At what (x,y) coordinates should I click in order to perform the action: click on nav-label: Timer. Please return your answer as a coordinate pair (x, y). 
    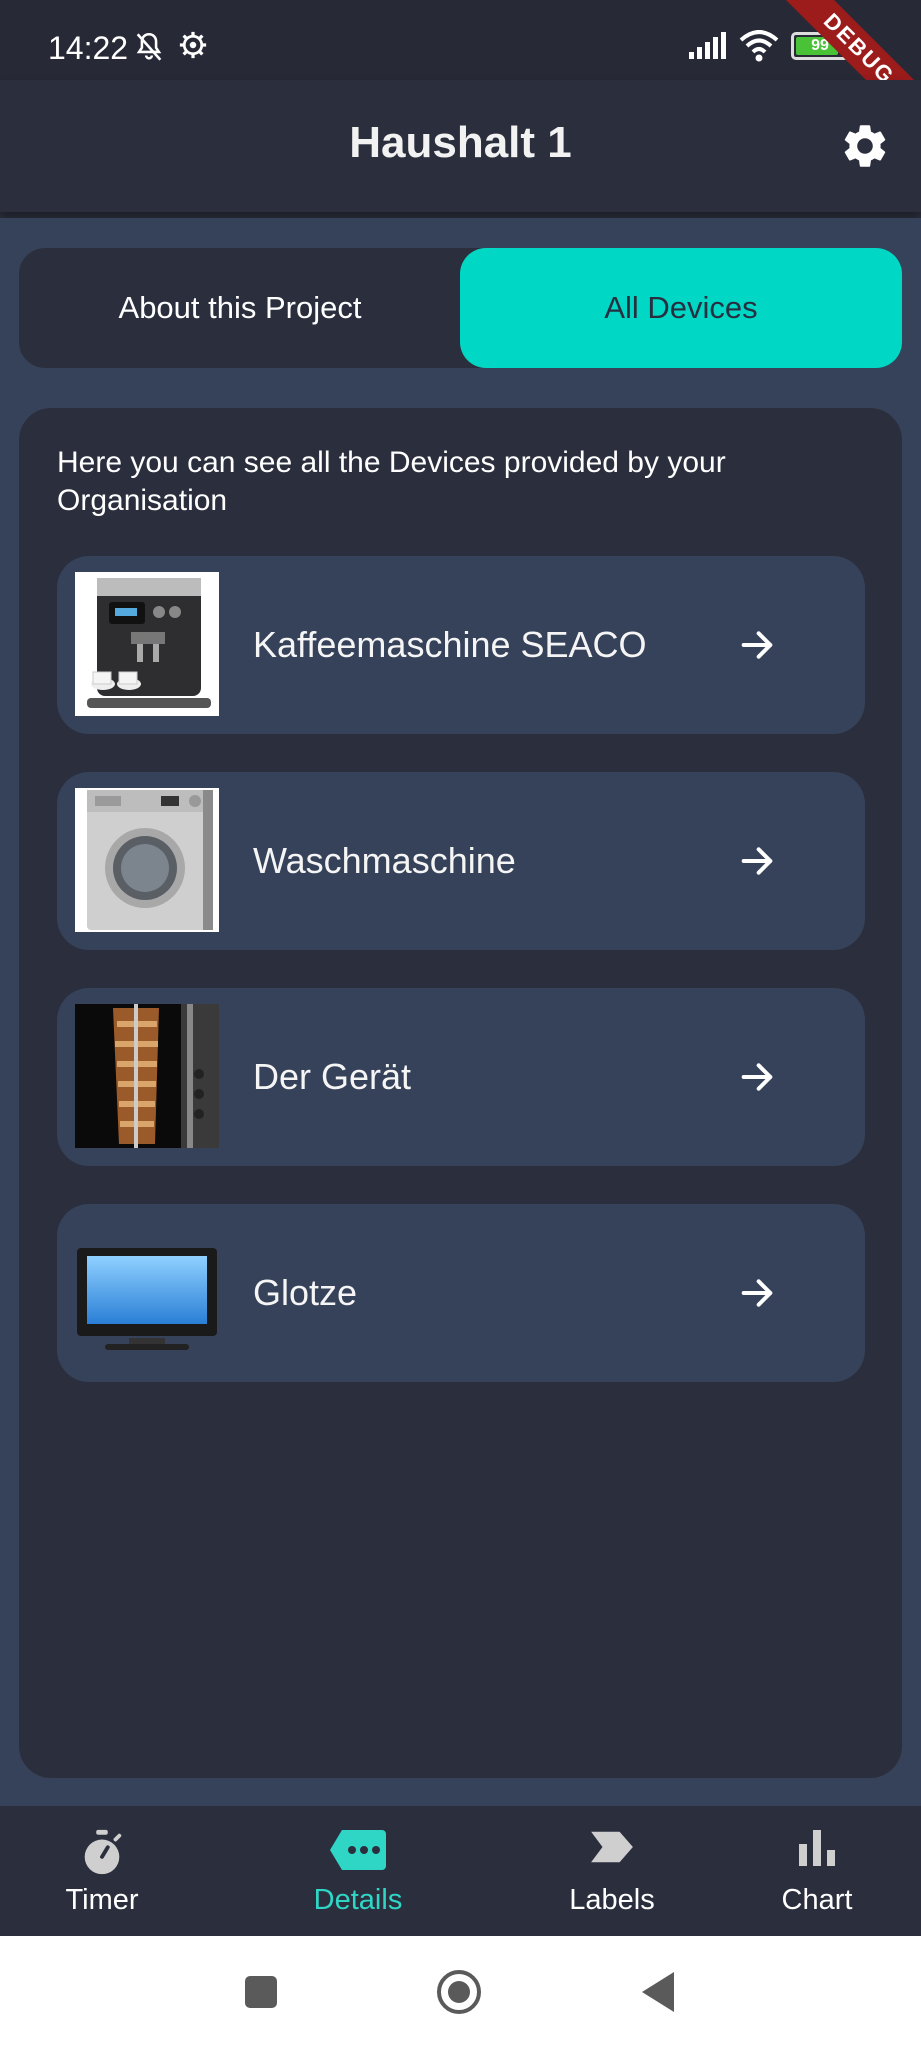
    Looking at the image, I should click on (102, 1900).